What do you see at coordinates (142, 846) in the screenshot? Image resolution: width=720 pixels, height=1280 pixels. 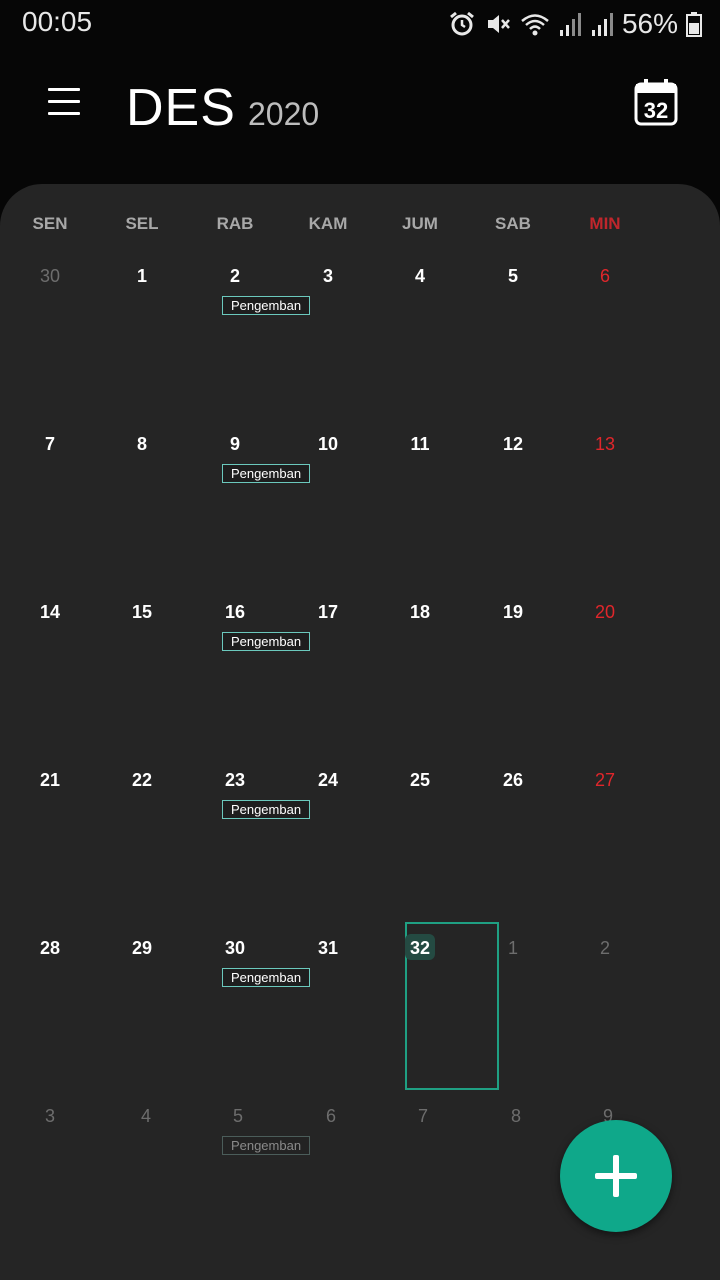 I see `day-cell: 22` at bounding box center [142, 846].